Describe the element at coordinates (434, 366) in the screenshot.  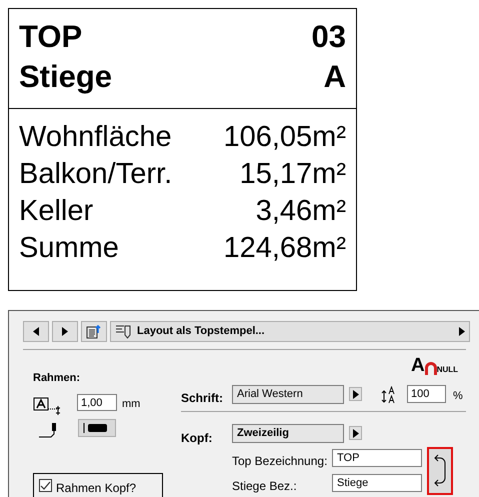
I see `logo: A NULL` at that location.